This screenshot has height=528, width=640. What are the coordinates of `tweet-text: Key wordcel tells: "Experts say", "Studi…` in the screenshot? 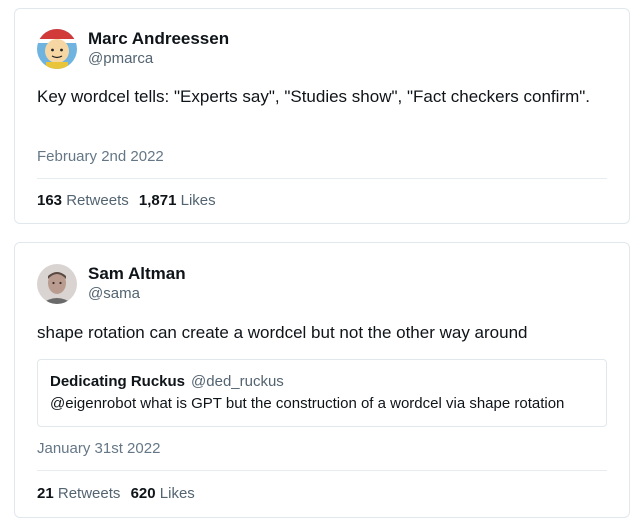 It's located at (314, 96).